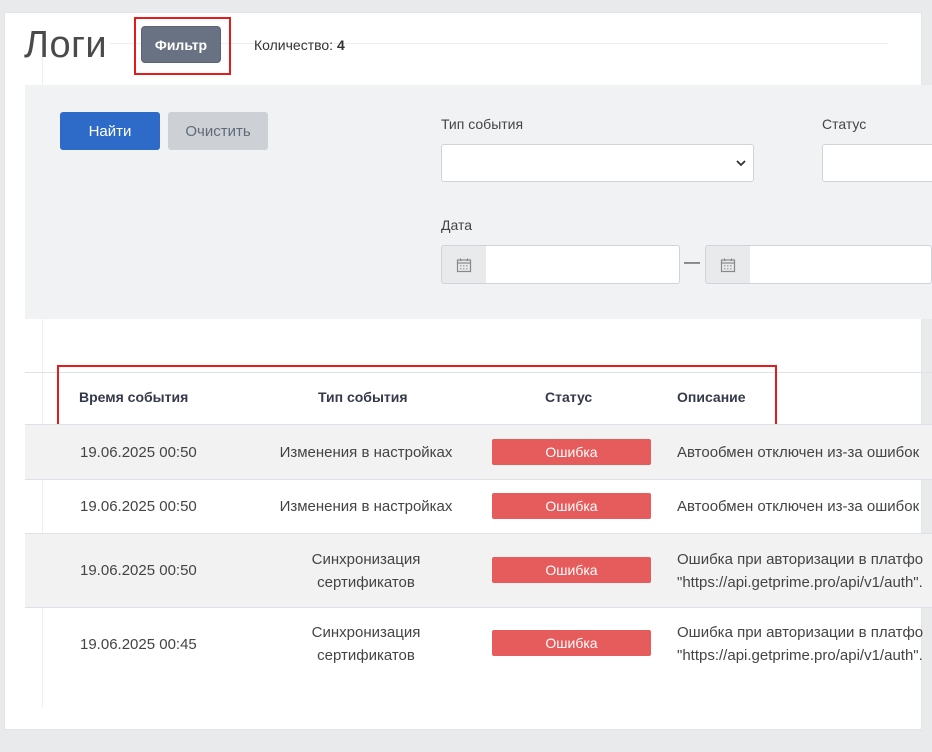 This screenshot has width=932, height=752. I want to click on cell-time: 19.06.2025 00:45, so click(138, 644).